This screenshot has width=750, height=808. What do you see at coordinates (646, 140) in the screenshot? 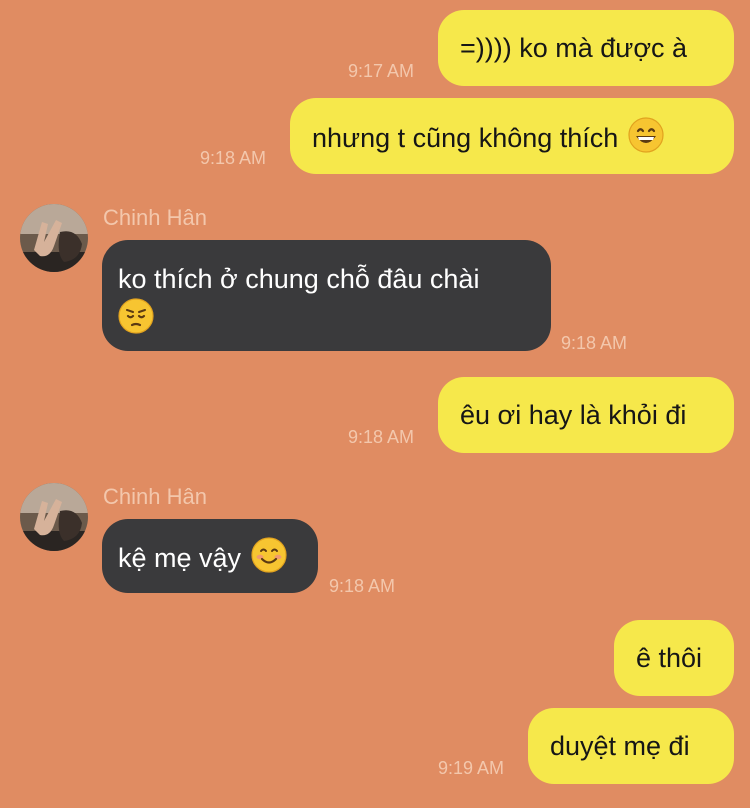
I see `grinning-face-icon` at bounding box center [646, 140].